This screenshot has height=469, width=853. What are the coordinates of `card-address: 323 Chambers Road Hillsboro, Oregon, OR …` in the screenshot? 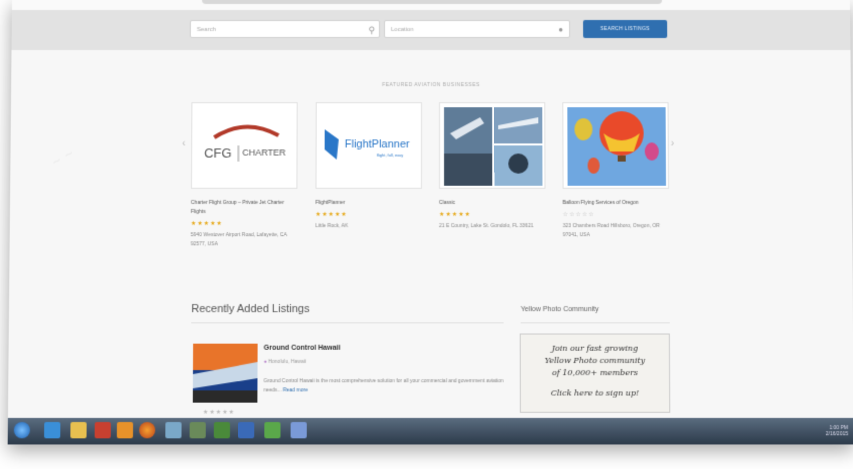 It's located at (611, 231).